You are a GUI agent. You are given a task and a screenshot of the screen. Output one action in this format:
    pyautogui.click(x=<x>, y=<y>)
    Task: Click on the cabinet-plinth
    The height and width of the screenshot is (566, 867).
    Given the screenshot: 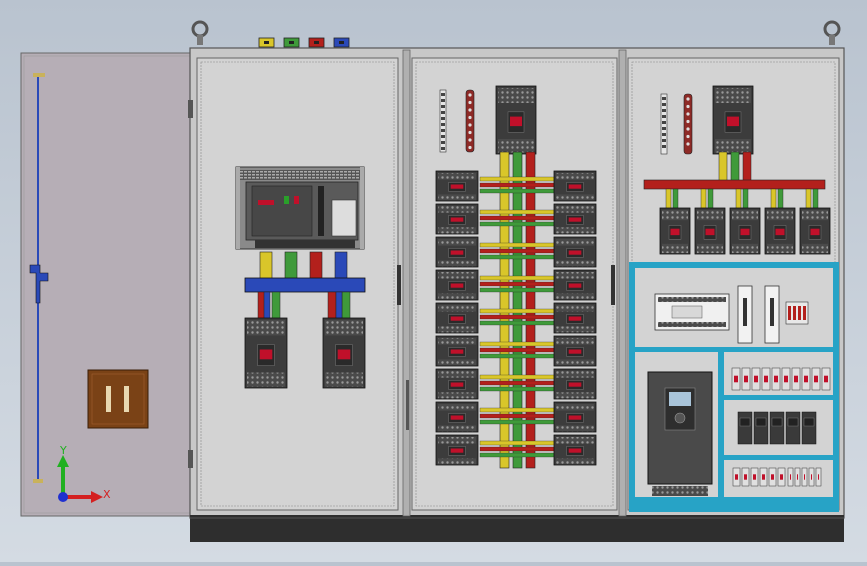 What is the action you would take?
    pyautogui.click(x=517, y=528)
    